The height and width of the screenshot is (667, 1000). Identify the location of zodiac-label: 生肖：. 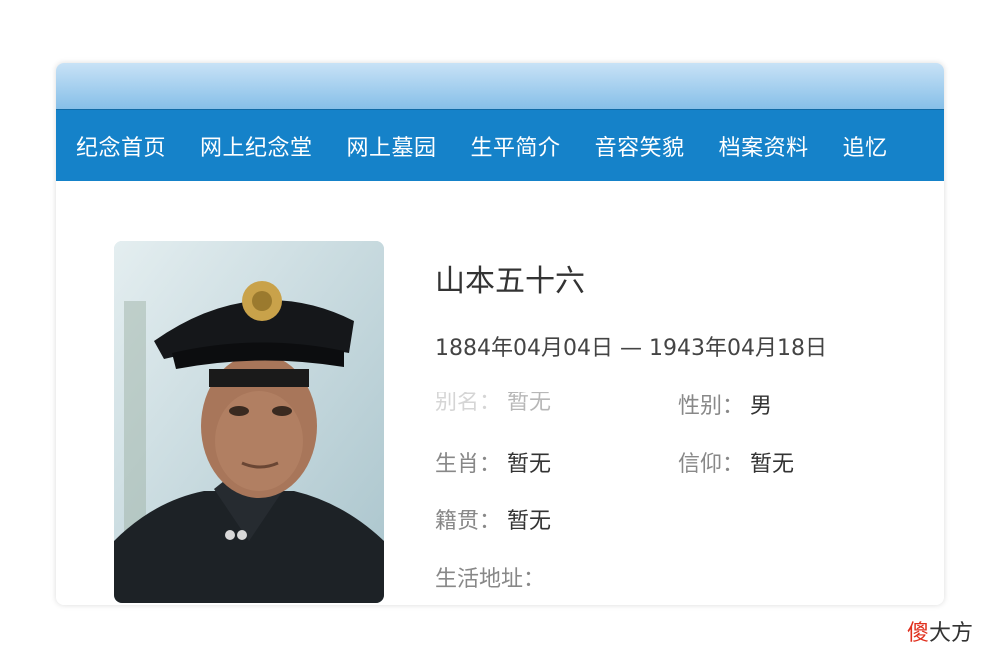
(468, 464).